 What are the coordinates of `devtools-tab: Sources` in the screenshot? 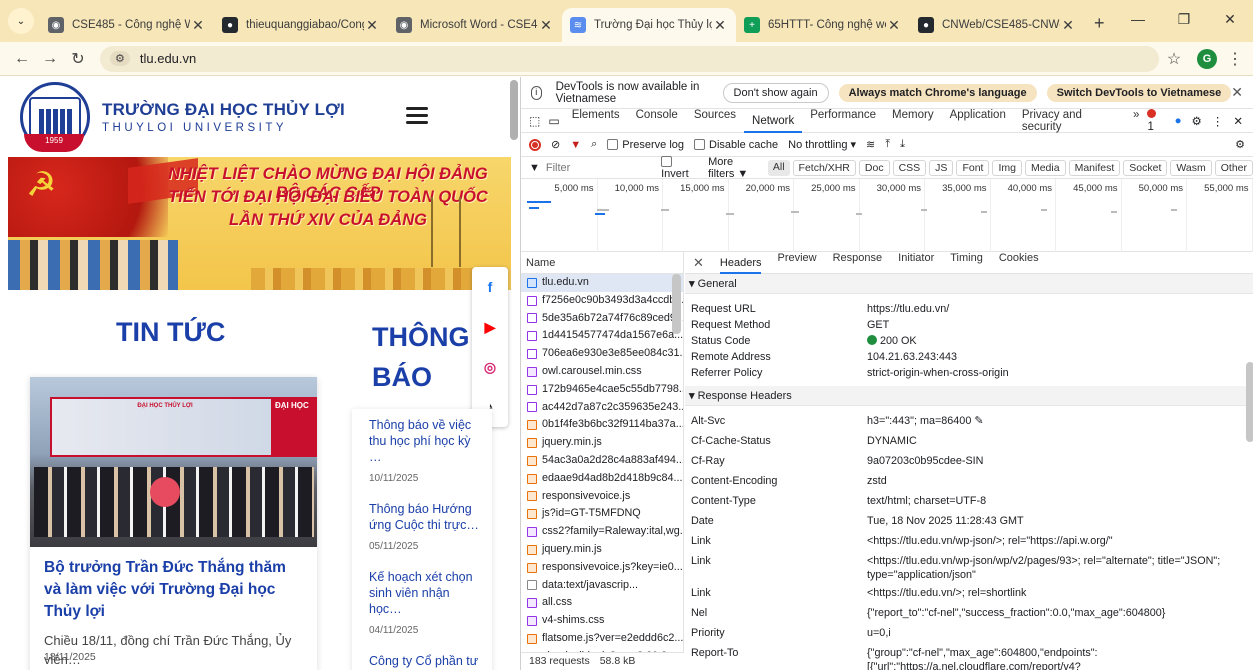 It's located at (715, 121).